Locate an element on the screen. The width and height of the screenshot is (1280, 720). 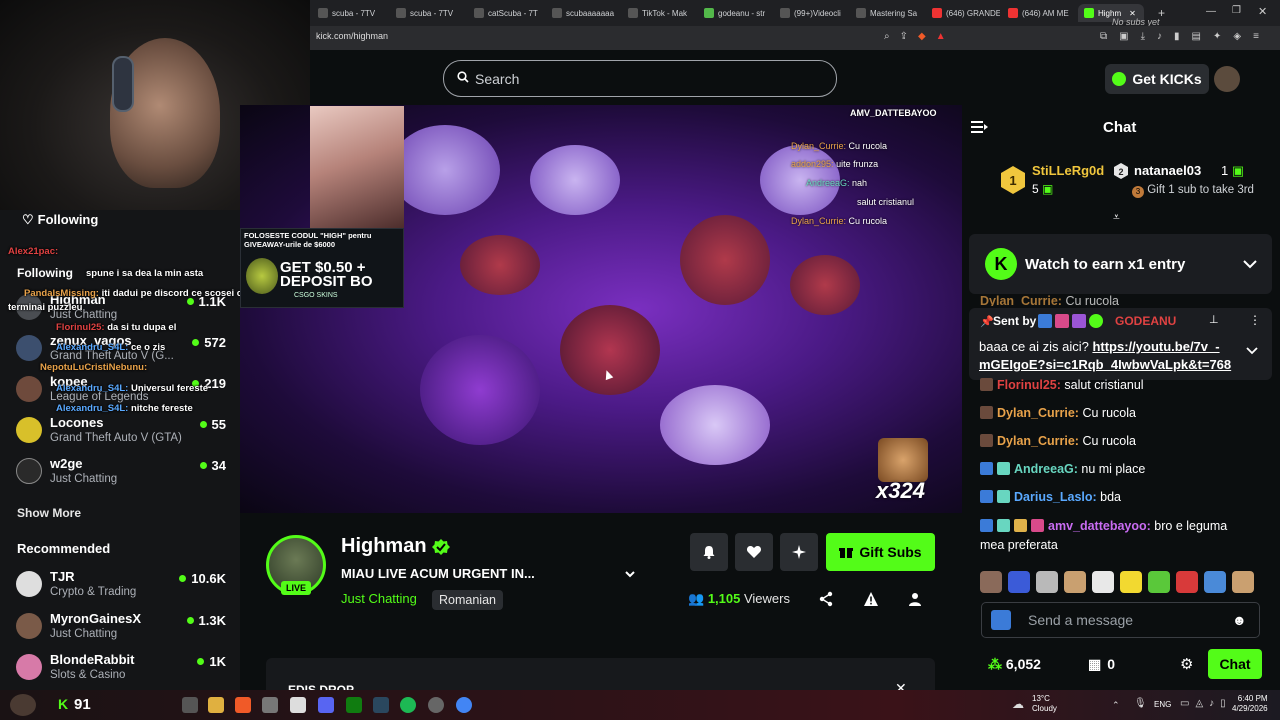
clock: 6:40 PM 4/29/2026 is located at coordinates (1250, 704).